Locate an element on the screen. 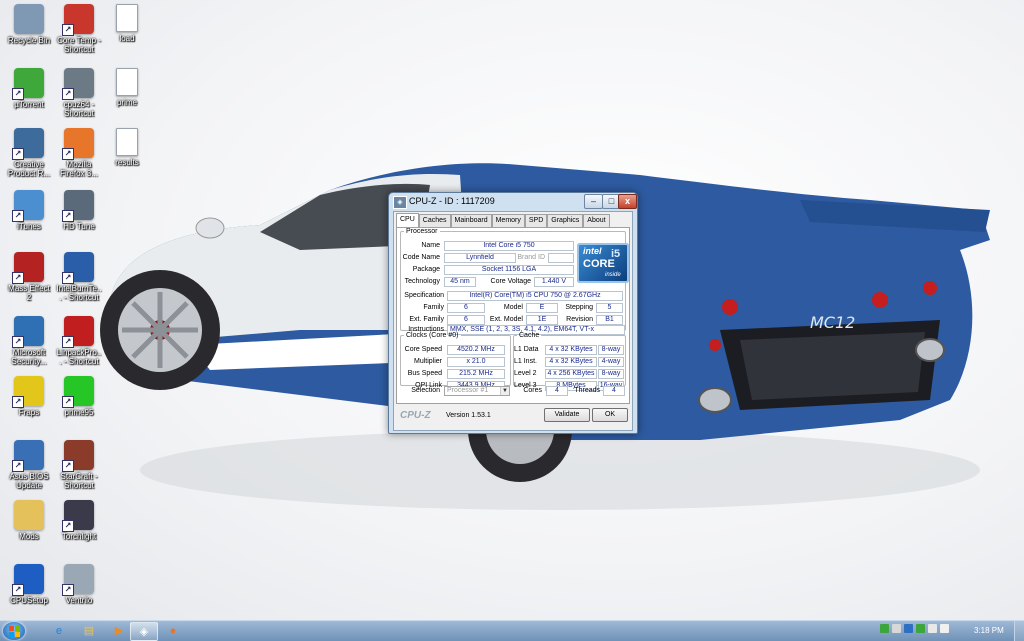  desktop-icon-torchlight: ↗ Torchlight is located at coordinates (79, 520).